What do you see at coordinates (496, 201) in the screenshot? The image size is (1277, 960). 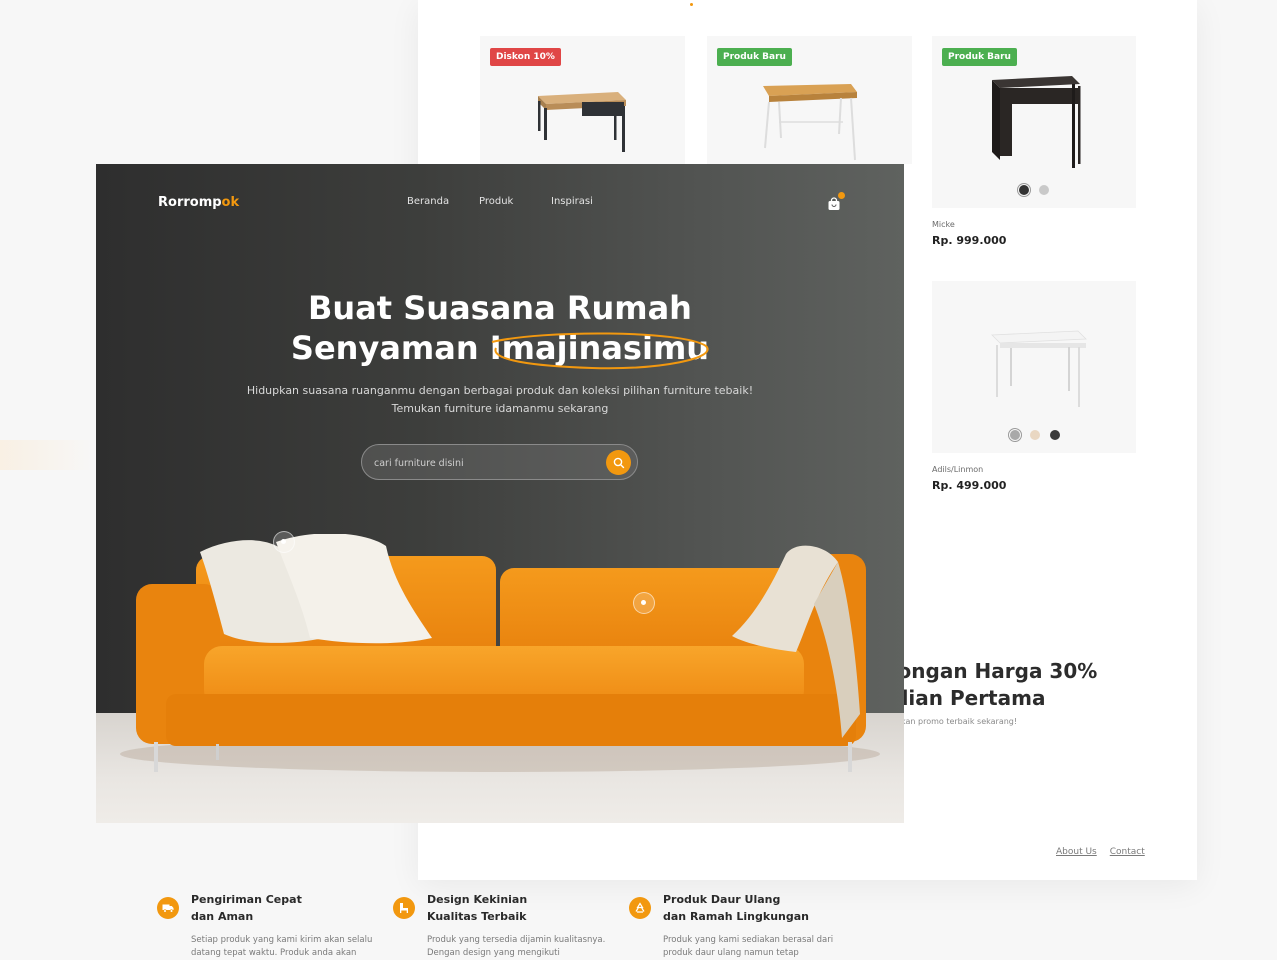 I see `nav-produk: Produk` at bounding box center [496, 201].